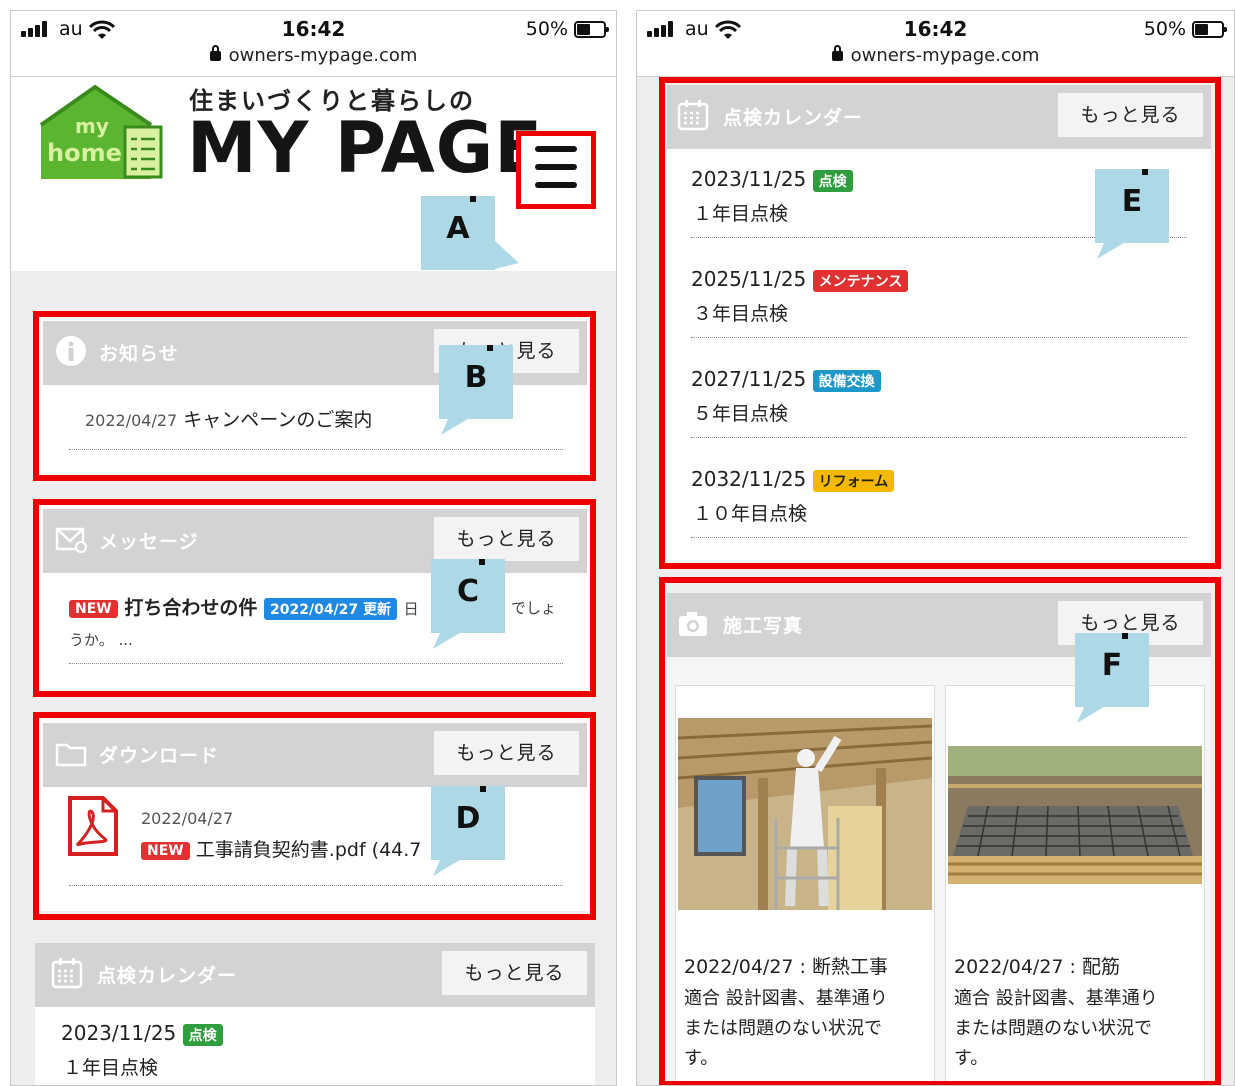 The height and width of the screenshot is (1086, 1235). I want to click on photo-caption: 2022/04/27 : 断熱工事, so click(786, 967).